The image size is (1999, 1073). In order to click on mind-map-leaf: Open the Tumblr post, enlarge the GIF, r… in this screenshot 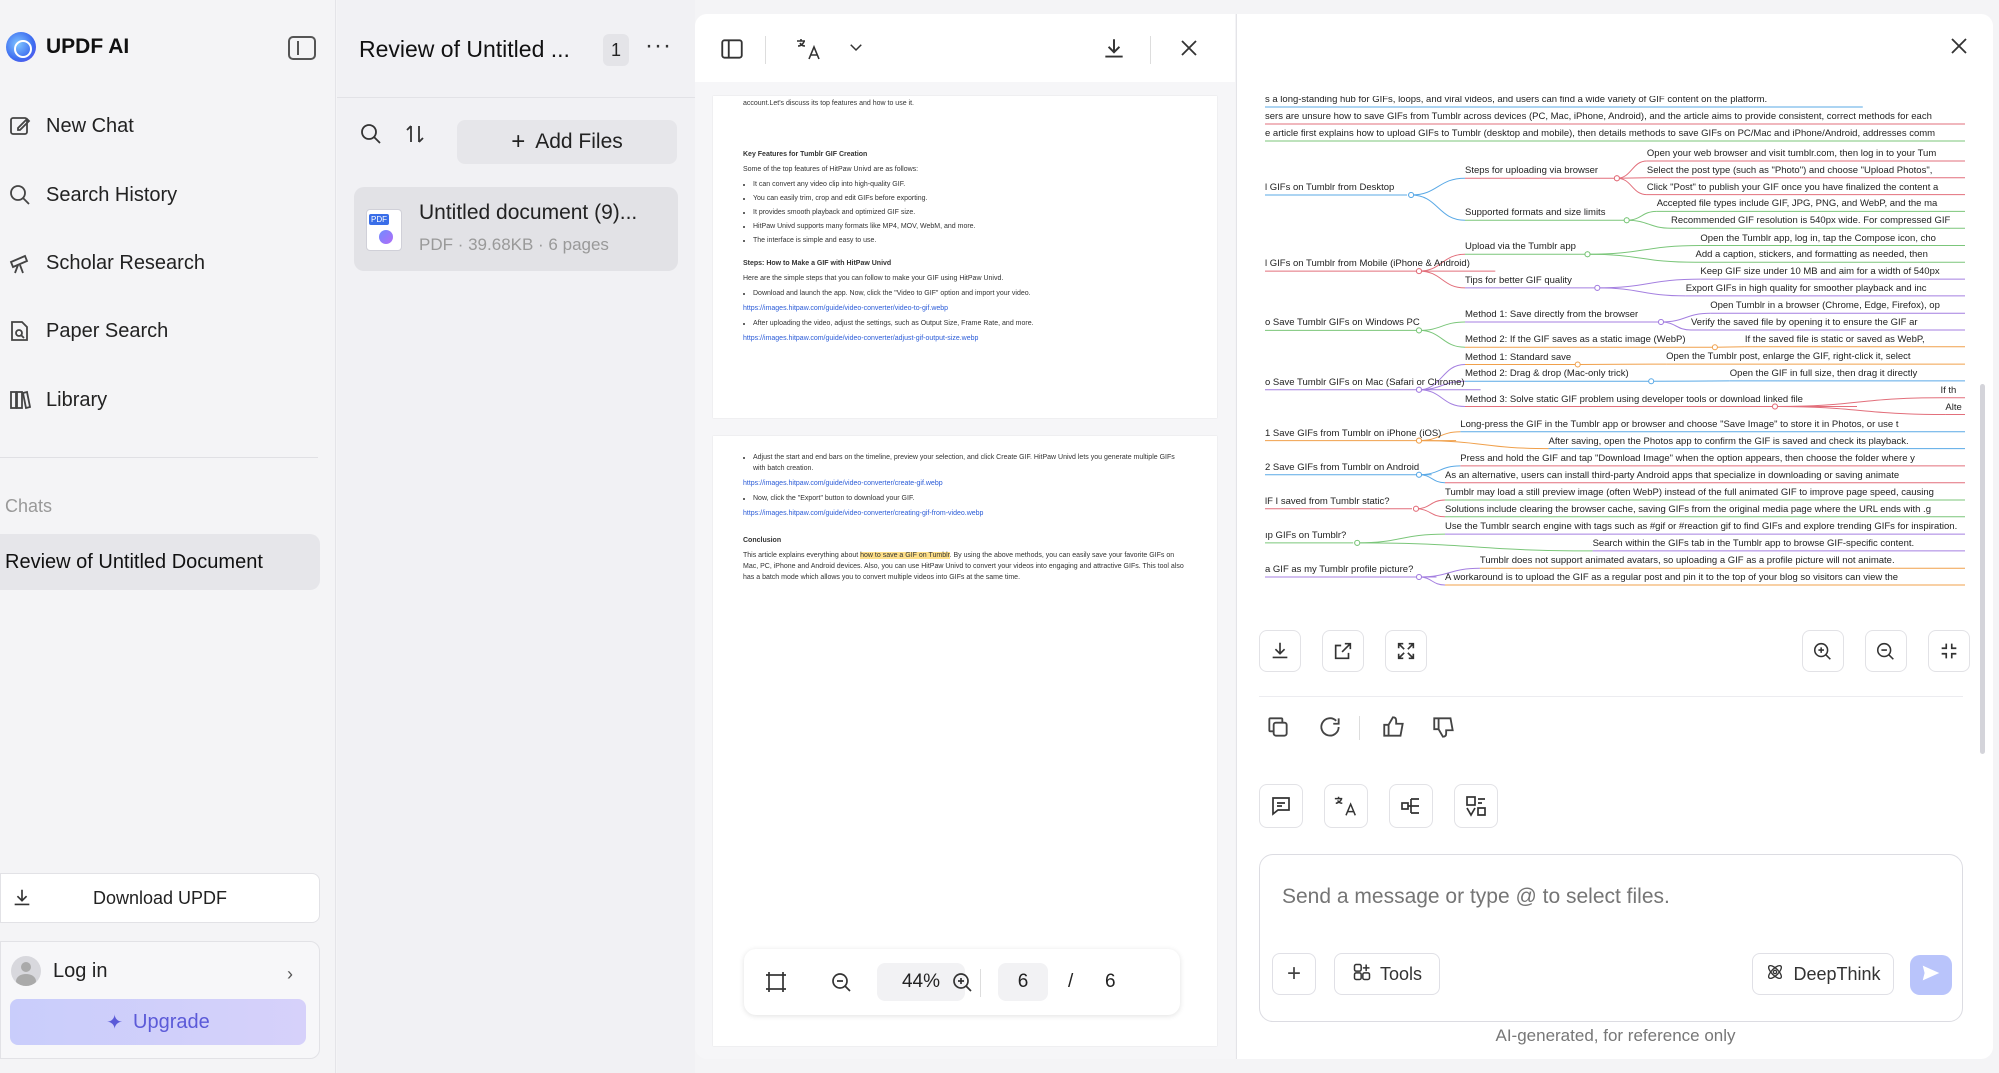, I will do `click(1788, 357)`.